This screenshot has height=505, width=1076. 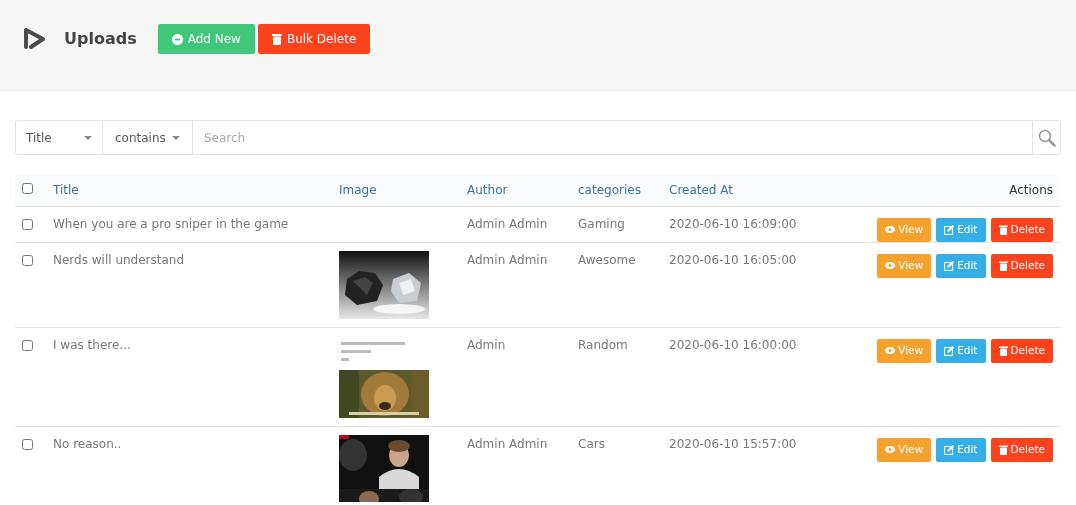 I want to click on title-cell: No reason.., so click(x=87, y=443).